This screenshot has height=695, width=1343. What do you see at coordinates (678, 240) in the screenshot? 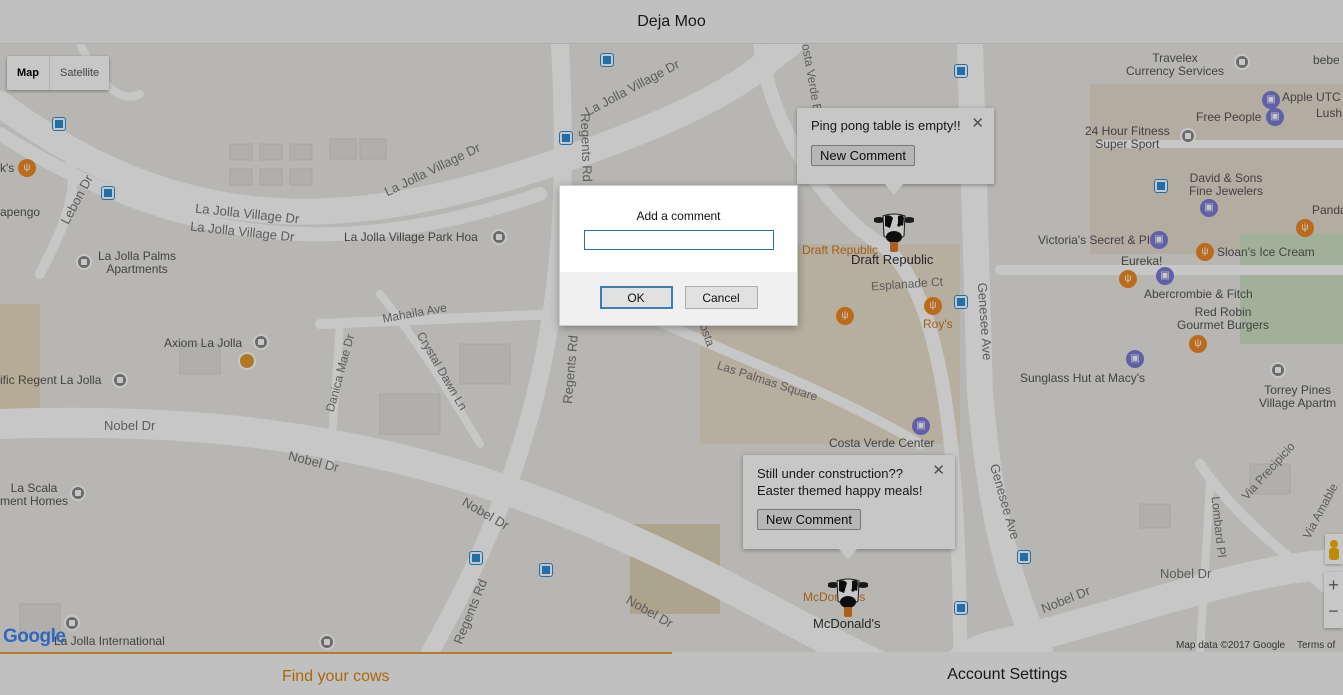
I see `comment-input` at bounding box center [678, 240].